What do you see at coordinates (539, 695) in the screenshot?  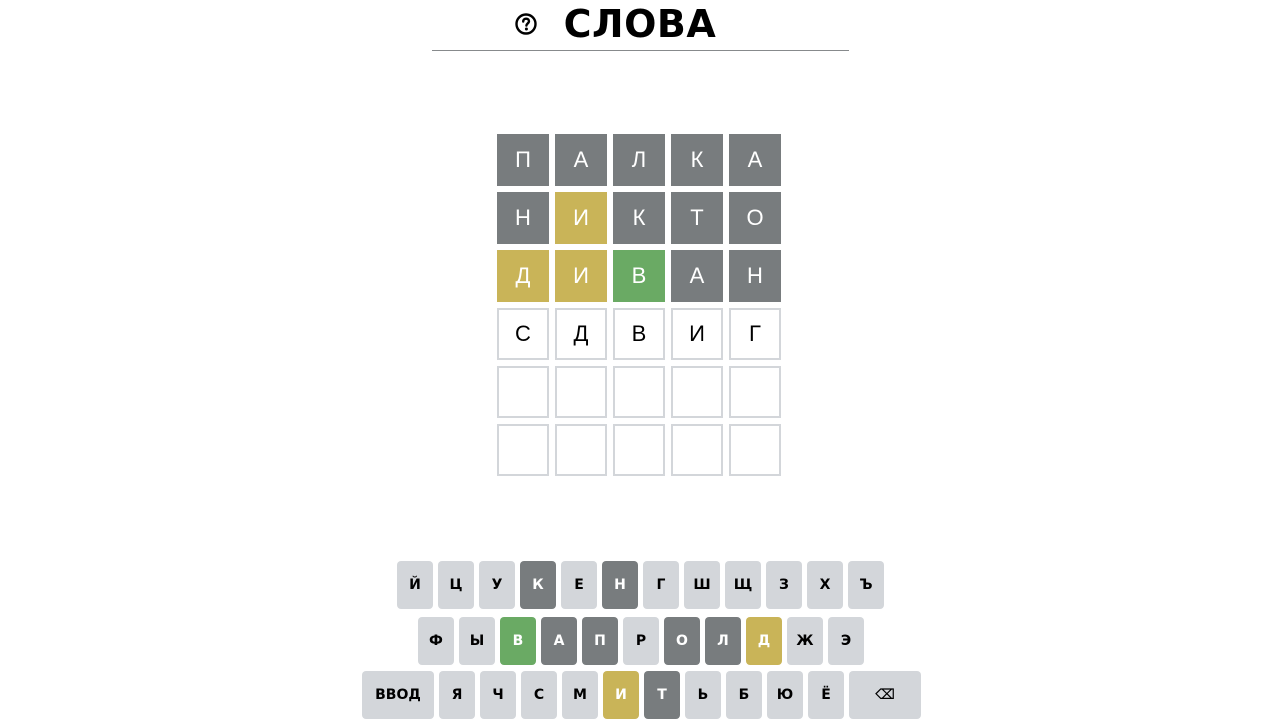 I see `key-С: С` at bounding box center [539, 695].